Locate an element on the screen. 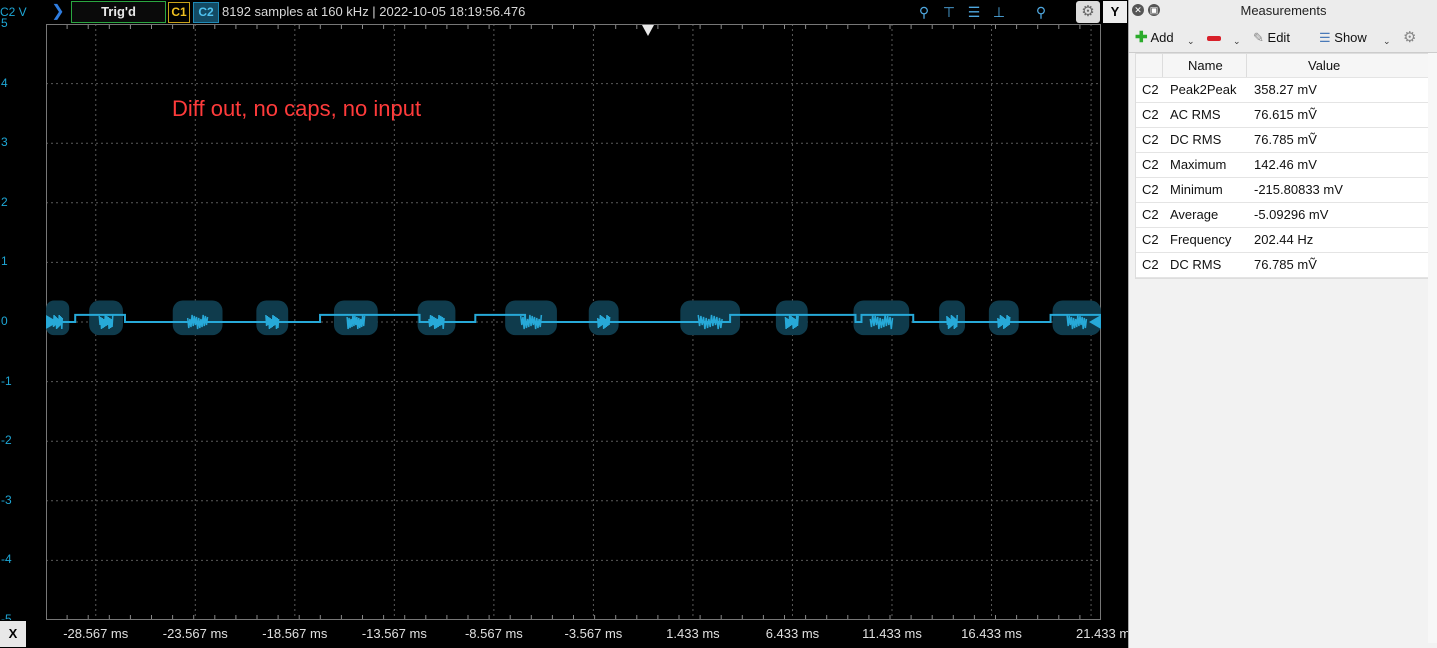 The image size is (1437, 648). x-tick-label: -8.567 ms is located at coordinates (493, 633).